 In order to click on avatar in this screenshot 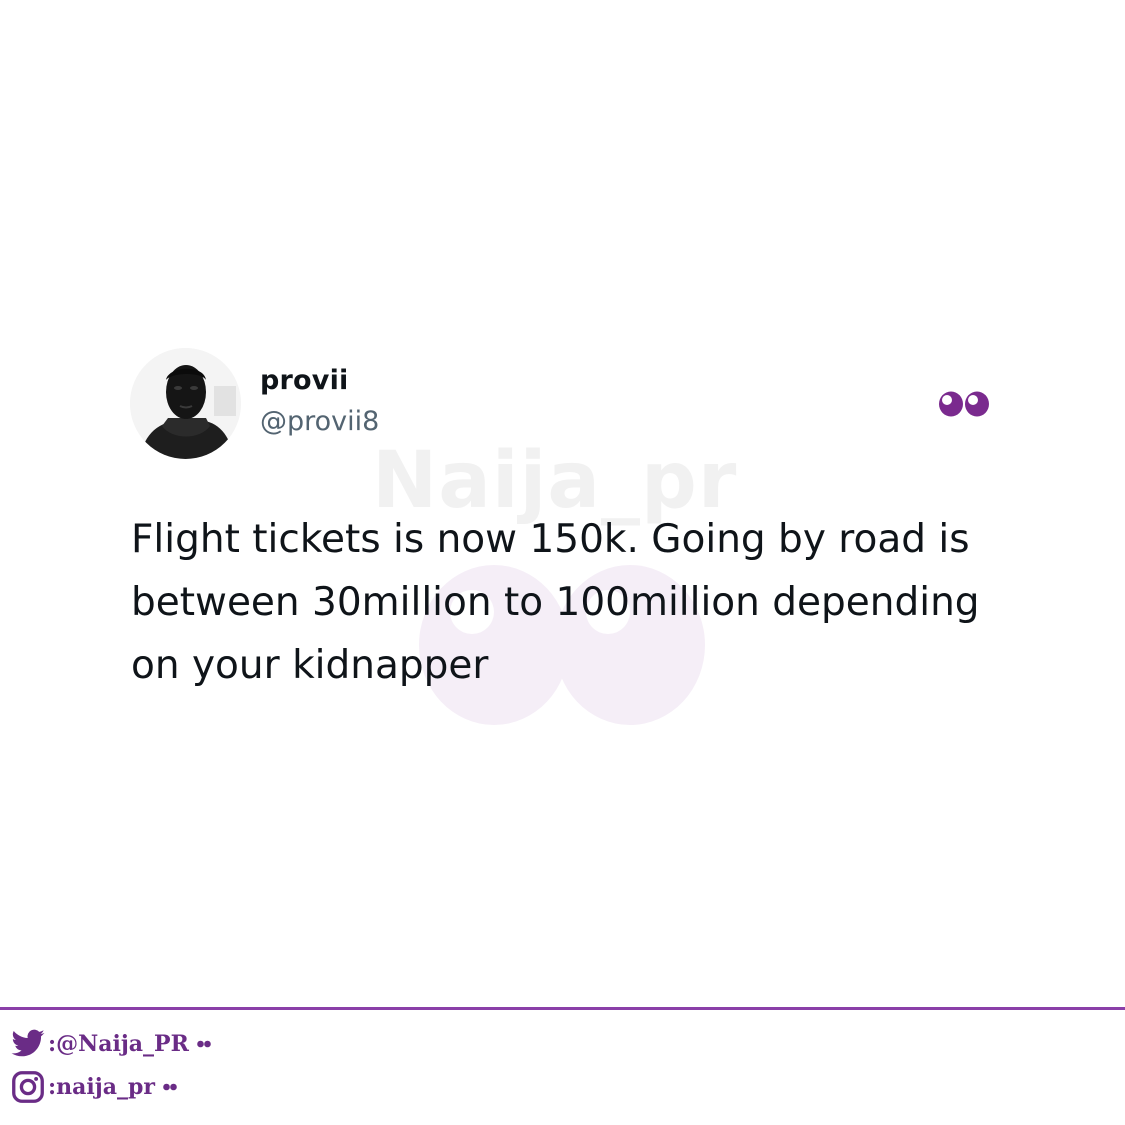, I will do `click(185, 403)`.